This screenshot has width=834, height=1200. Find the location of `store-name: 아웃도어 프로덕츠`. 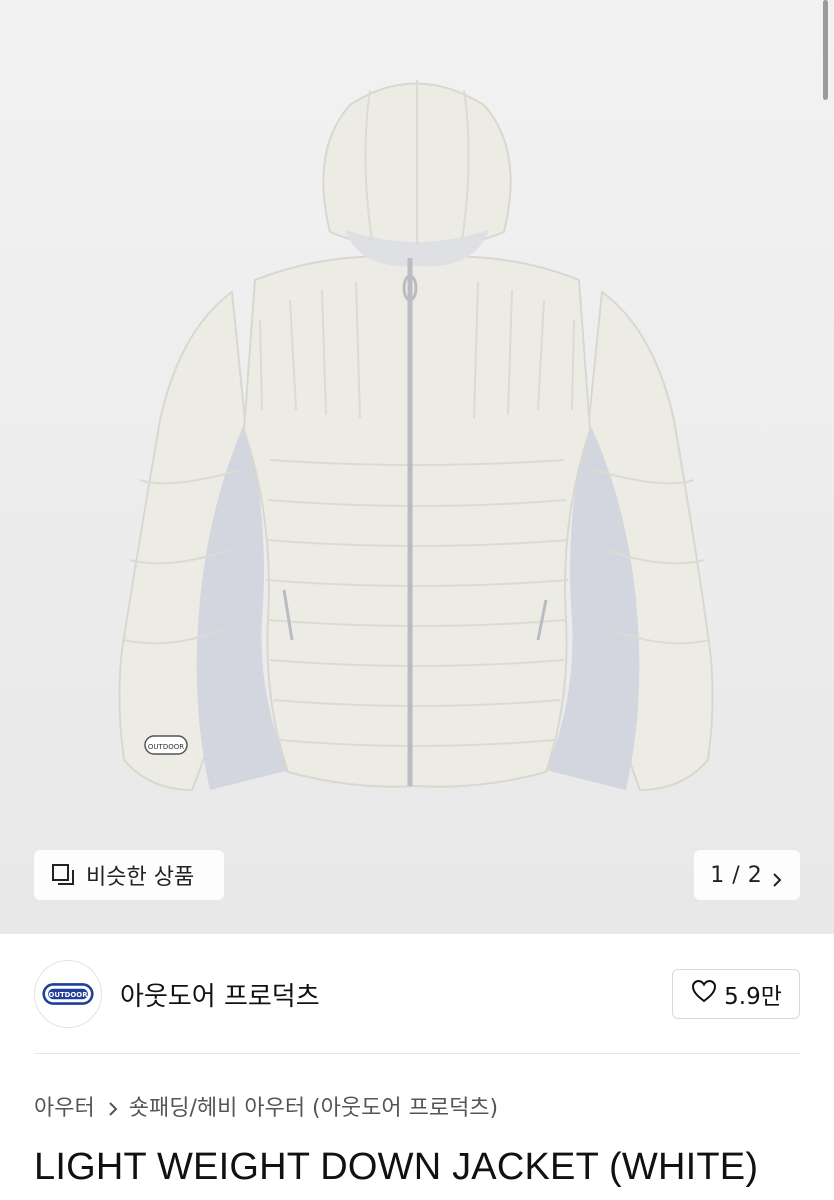

store-name: 아웃도어 프로덕츠 is located at coordinates (220, 994).